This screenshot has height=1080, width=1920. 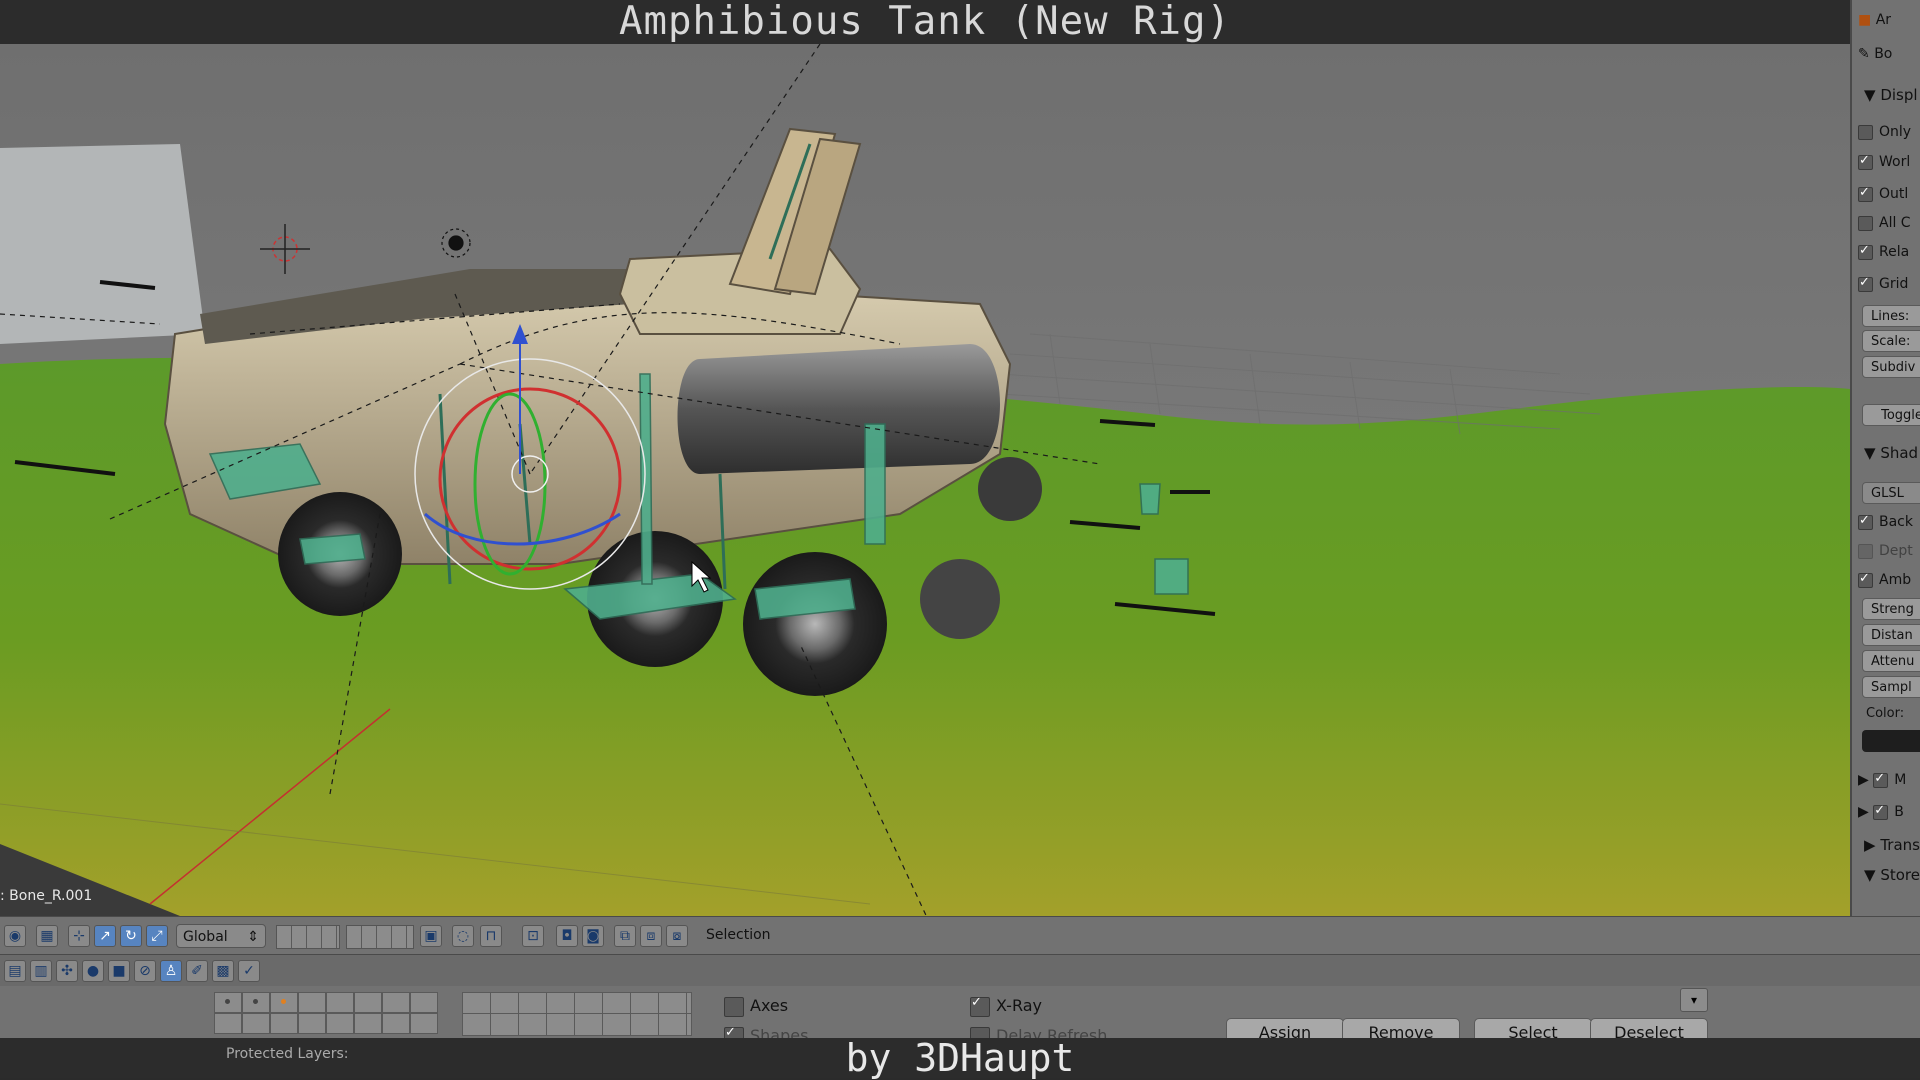 I want to click on subpanel-b: ▶ B, so click(x=1889, y=814).